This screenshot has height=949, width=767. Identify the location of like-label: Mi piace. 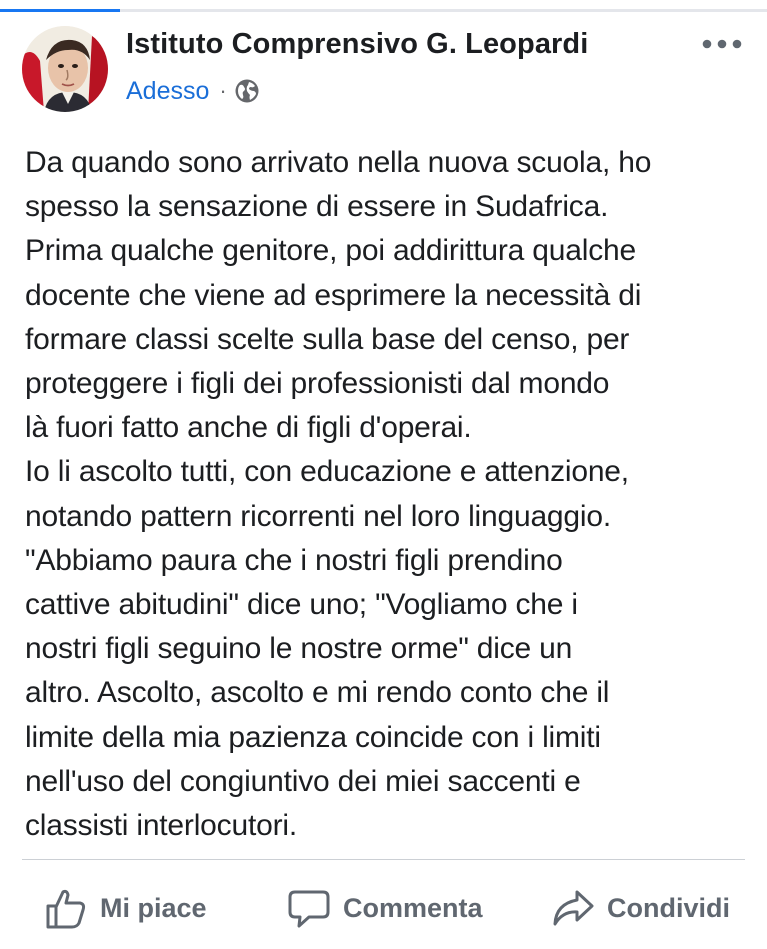
(153, 907).